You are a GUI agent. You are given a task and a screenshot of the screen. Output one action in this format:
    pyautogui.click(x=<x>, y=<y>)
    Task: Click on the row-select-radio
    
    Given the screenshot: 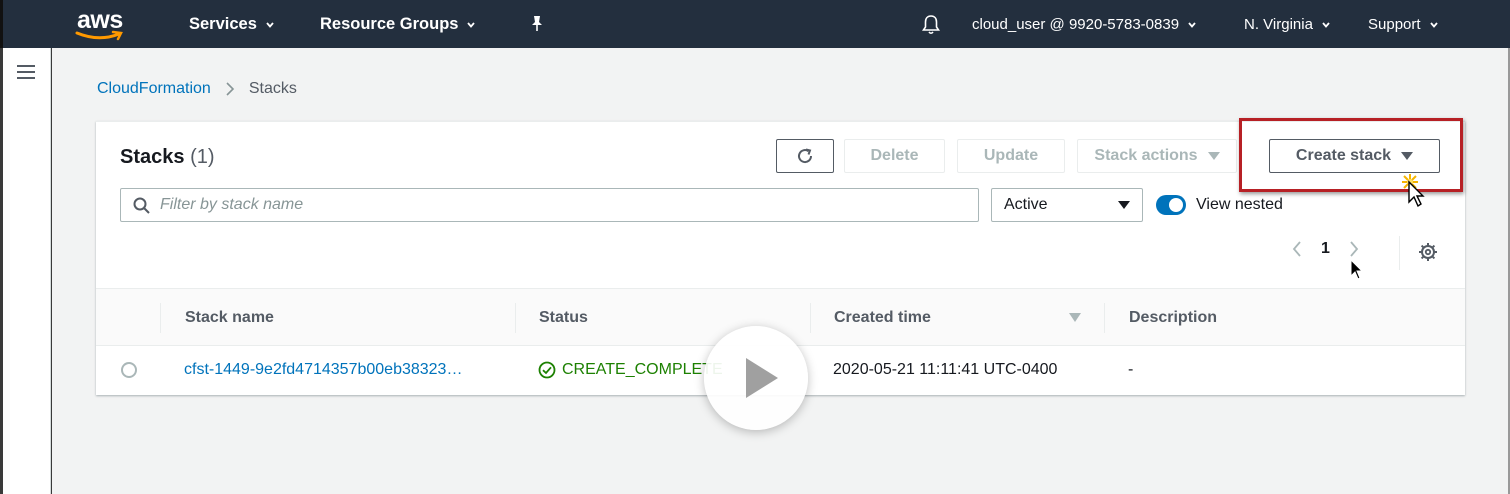 What is the action you would take?
    pyautogui.click(x=129, y=370)
    